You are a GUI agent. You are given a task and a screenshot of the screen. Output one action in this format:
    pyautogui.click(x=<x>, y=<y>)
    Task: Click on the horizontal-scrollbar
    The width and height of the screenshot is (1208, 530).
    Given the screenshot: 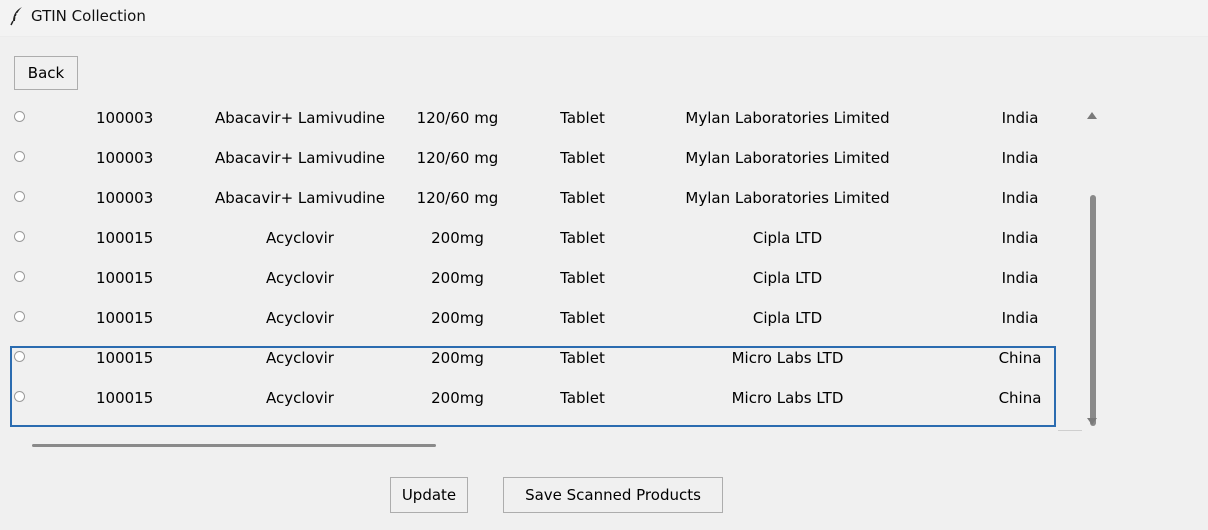 What is the action you would take?
    pyautogui.click(x=235, y=445)
    